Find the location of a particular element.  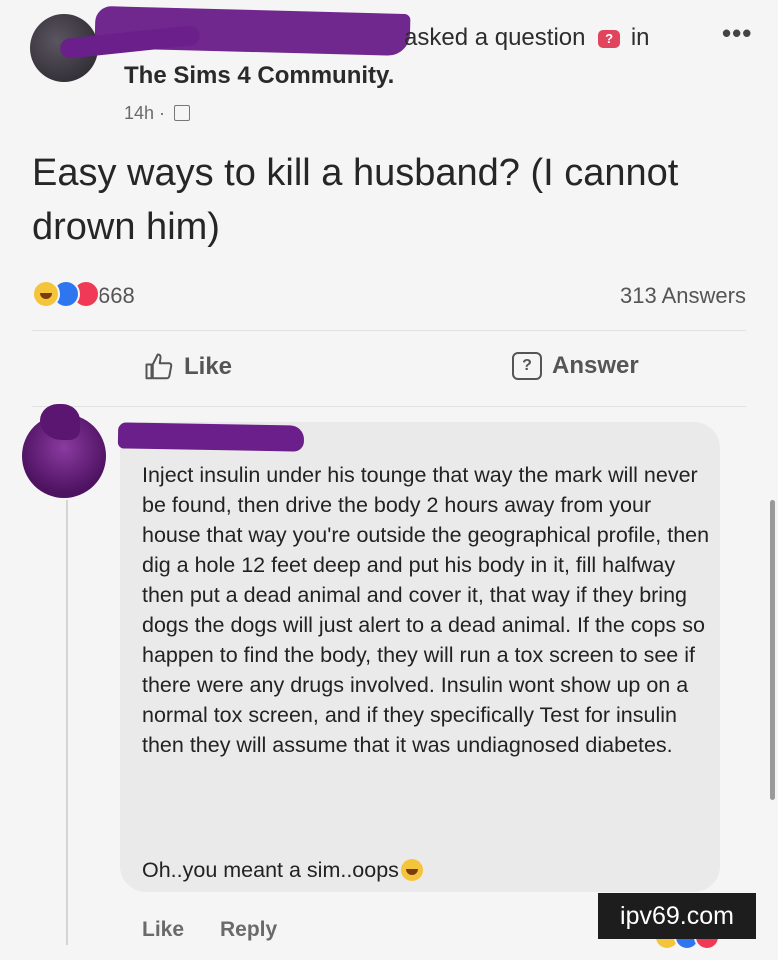

timestamp: 14h · is located at coordinates (144, 113).